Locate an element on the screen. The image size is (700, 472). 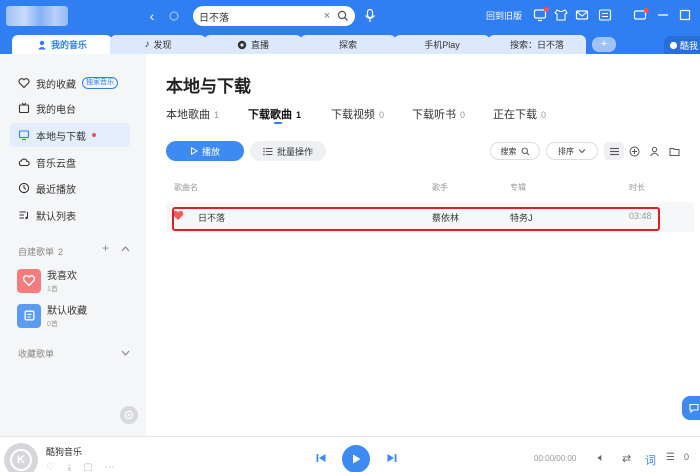
sidebar-item-default-list: 默认列表 is located at coordinates (70, 215).